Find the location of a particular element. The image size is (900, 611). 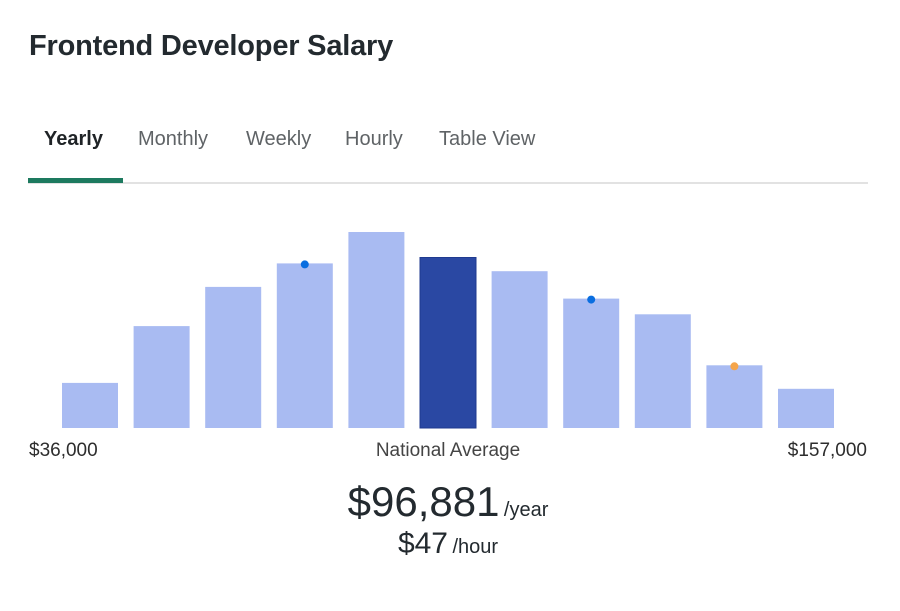

national-average-caption: National Average is located at coordinates (448, 450).